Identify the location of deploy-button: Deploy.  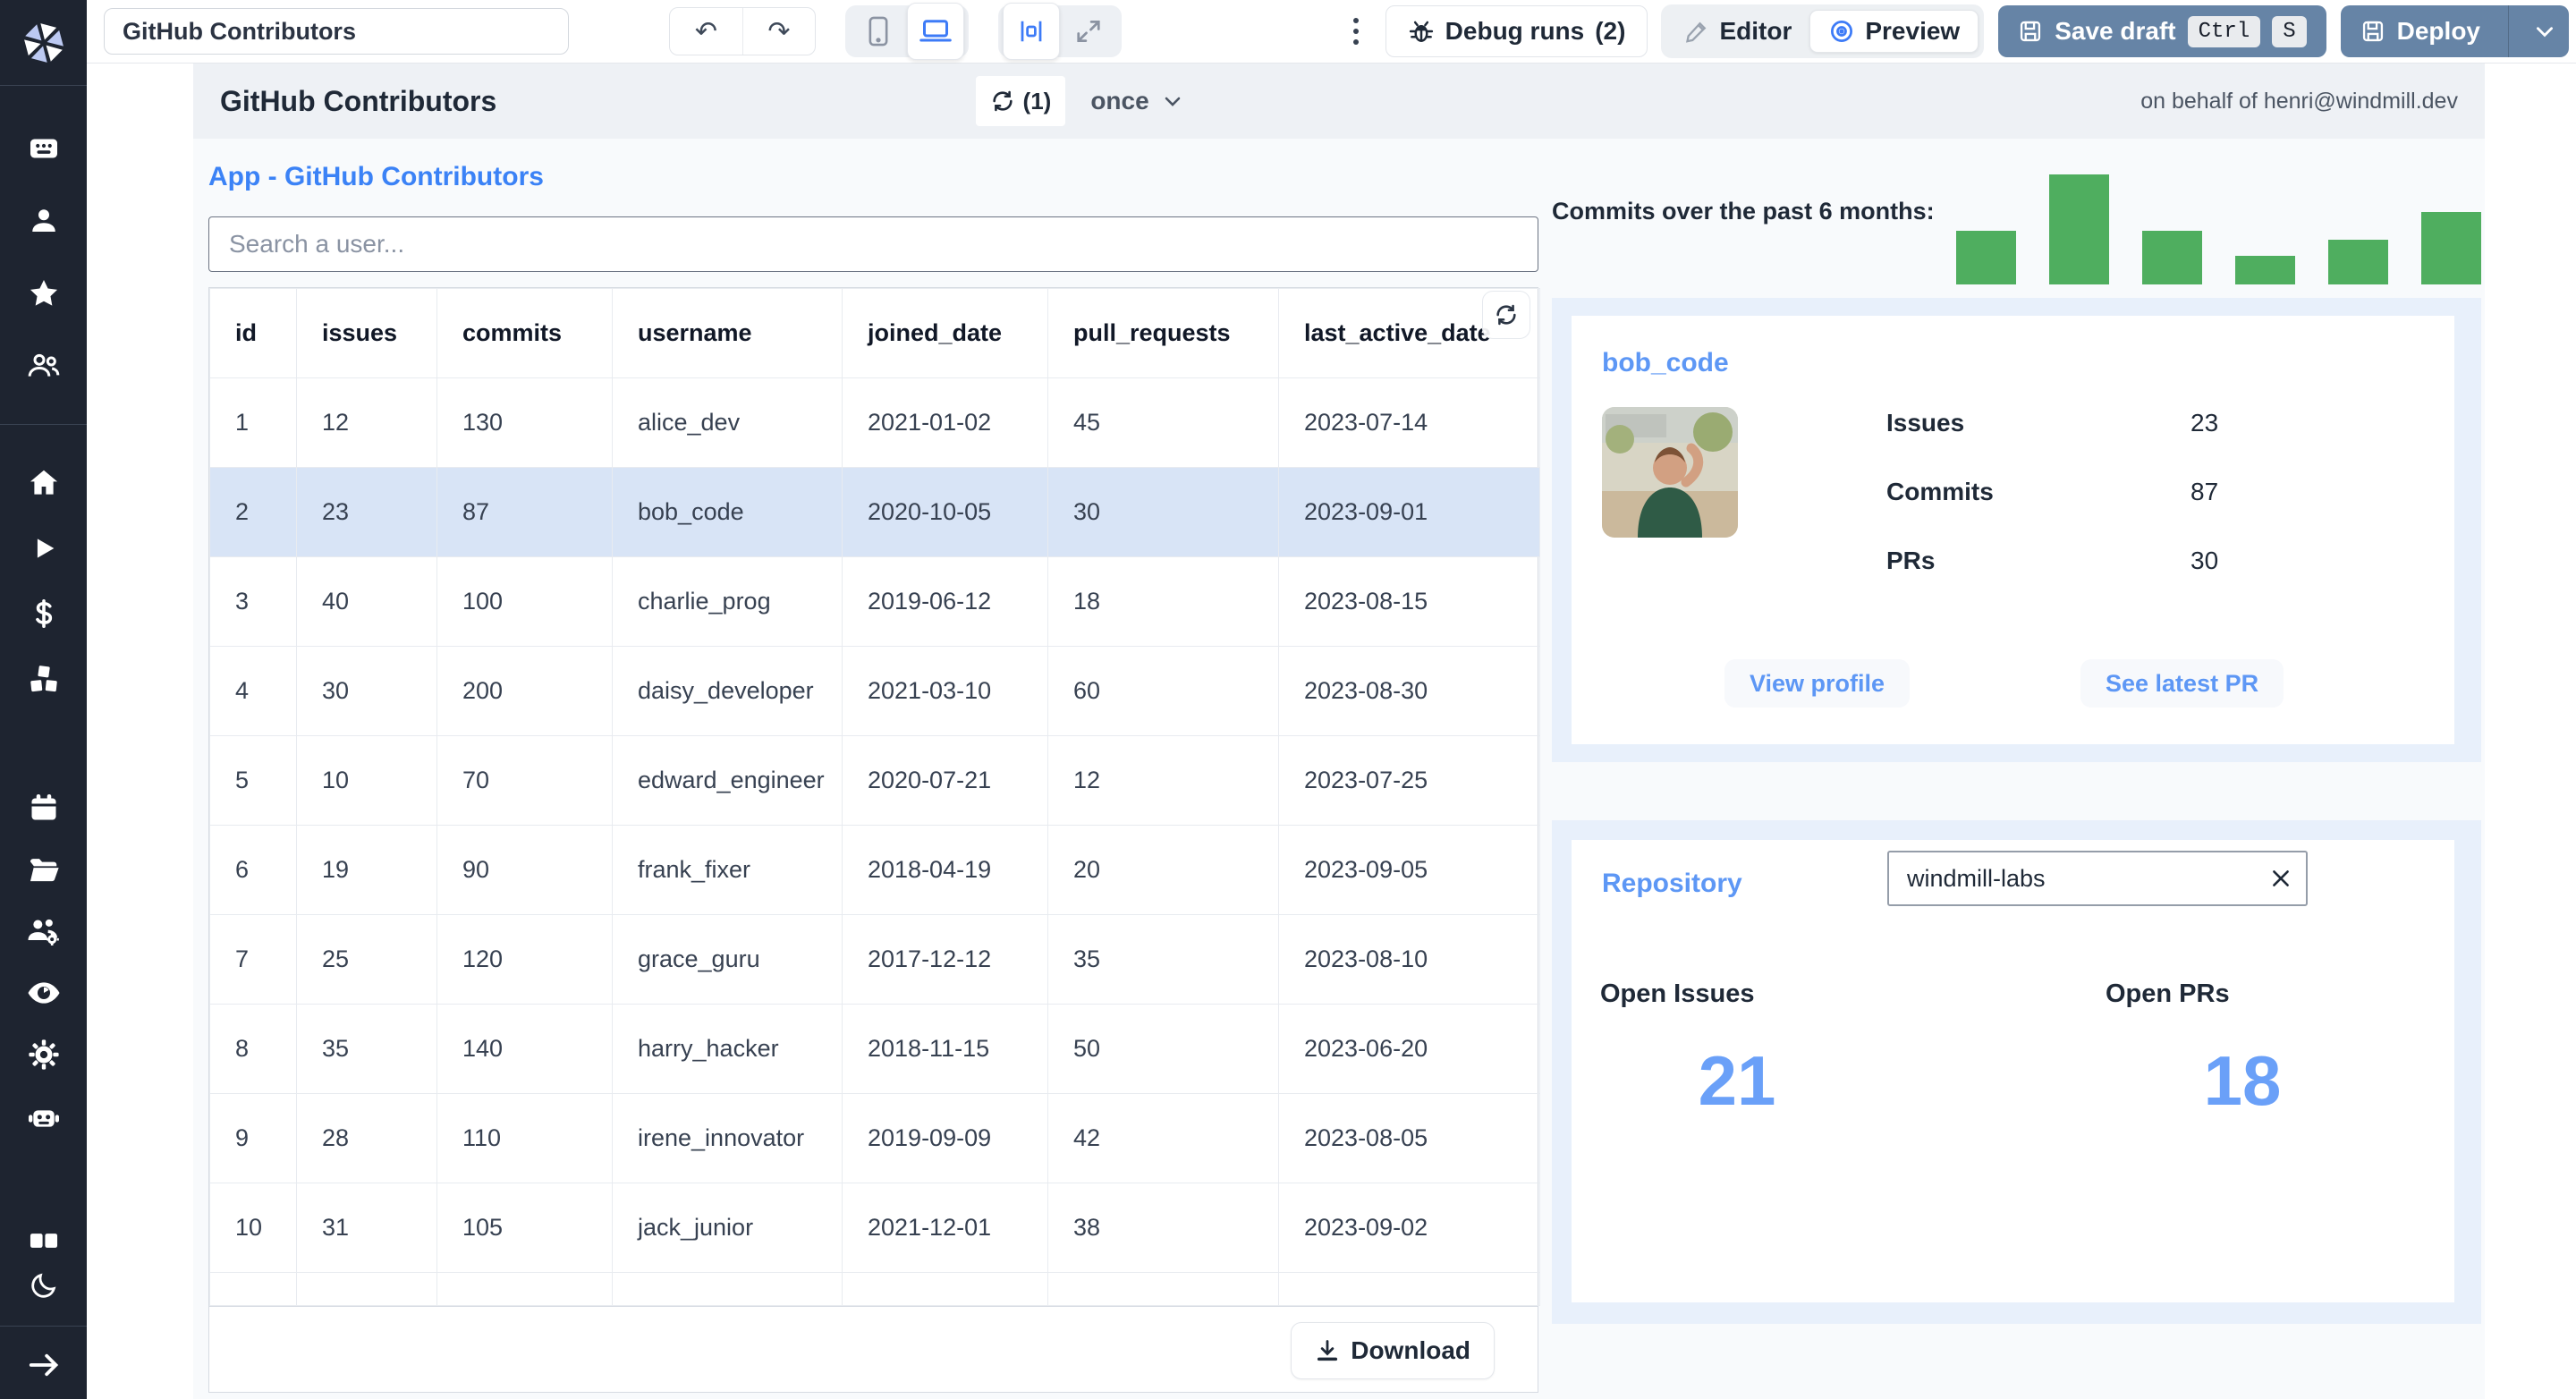
(2454, 31).